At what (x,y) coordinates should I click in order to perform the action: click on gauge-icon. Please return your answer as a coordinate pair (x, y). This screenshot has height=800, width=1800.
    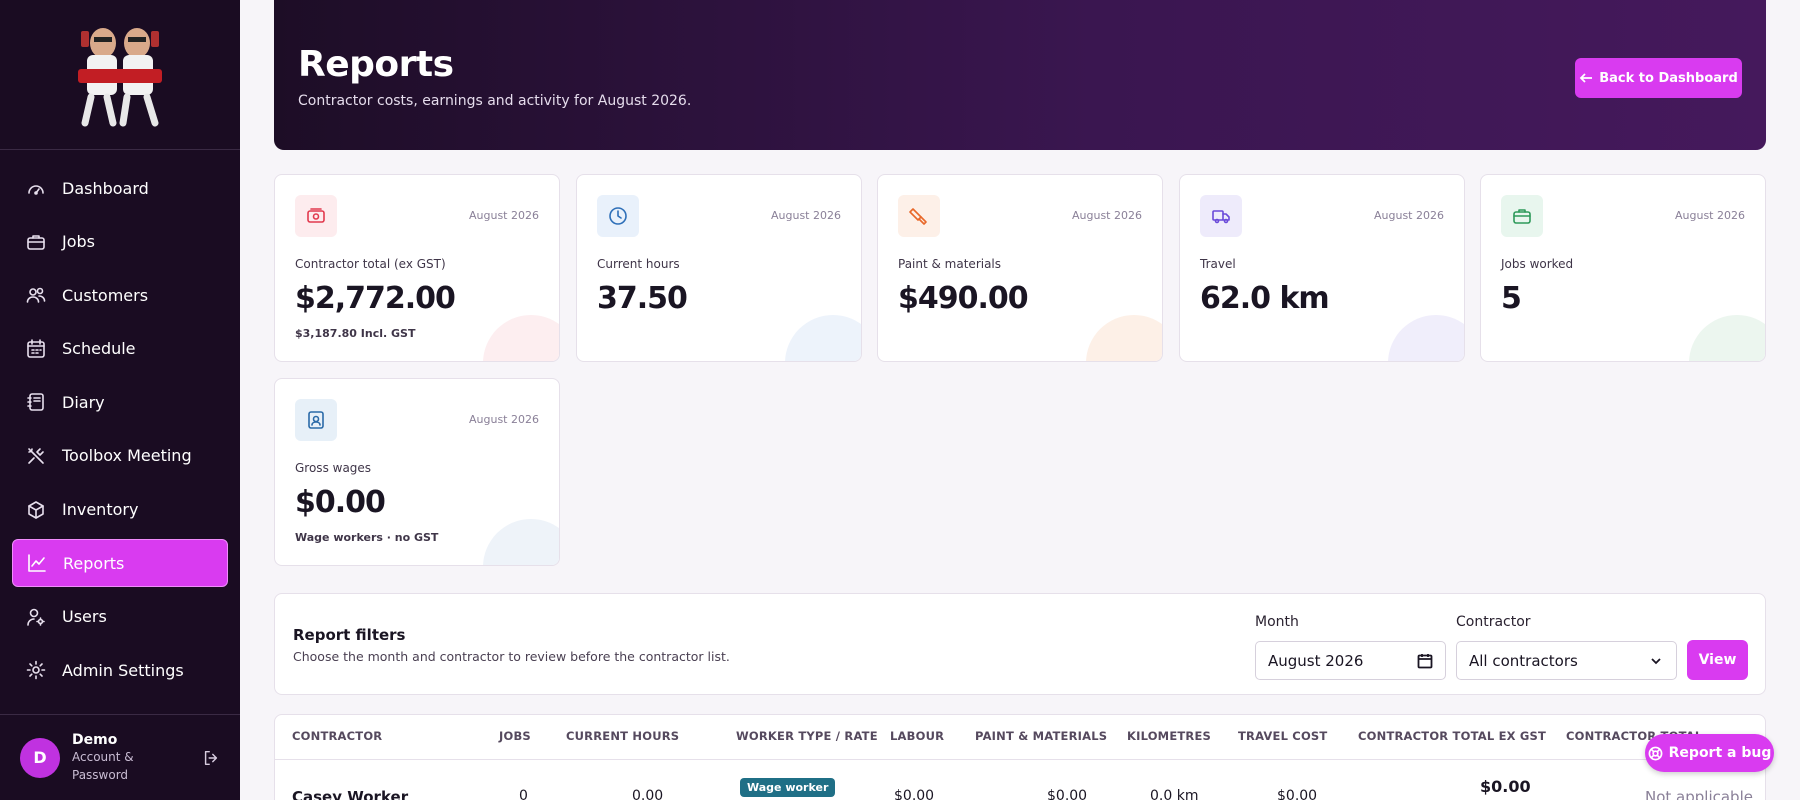
    Looking at the image, I should click on (36, 190).